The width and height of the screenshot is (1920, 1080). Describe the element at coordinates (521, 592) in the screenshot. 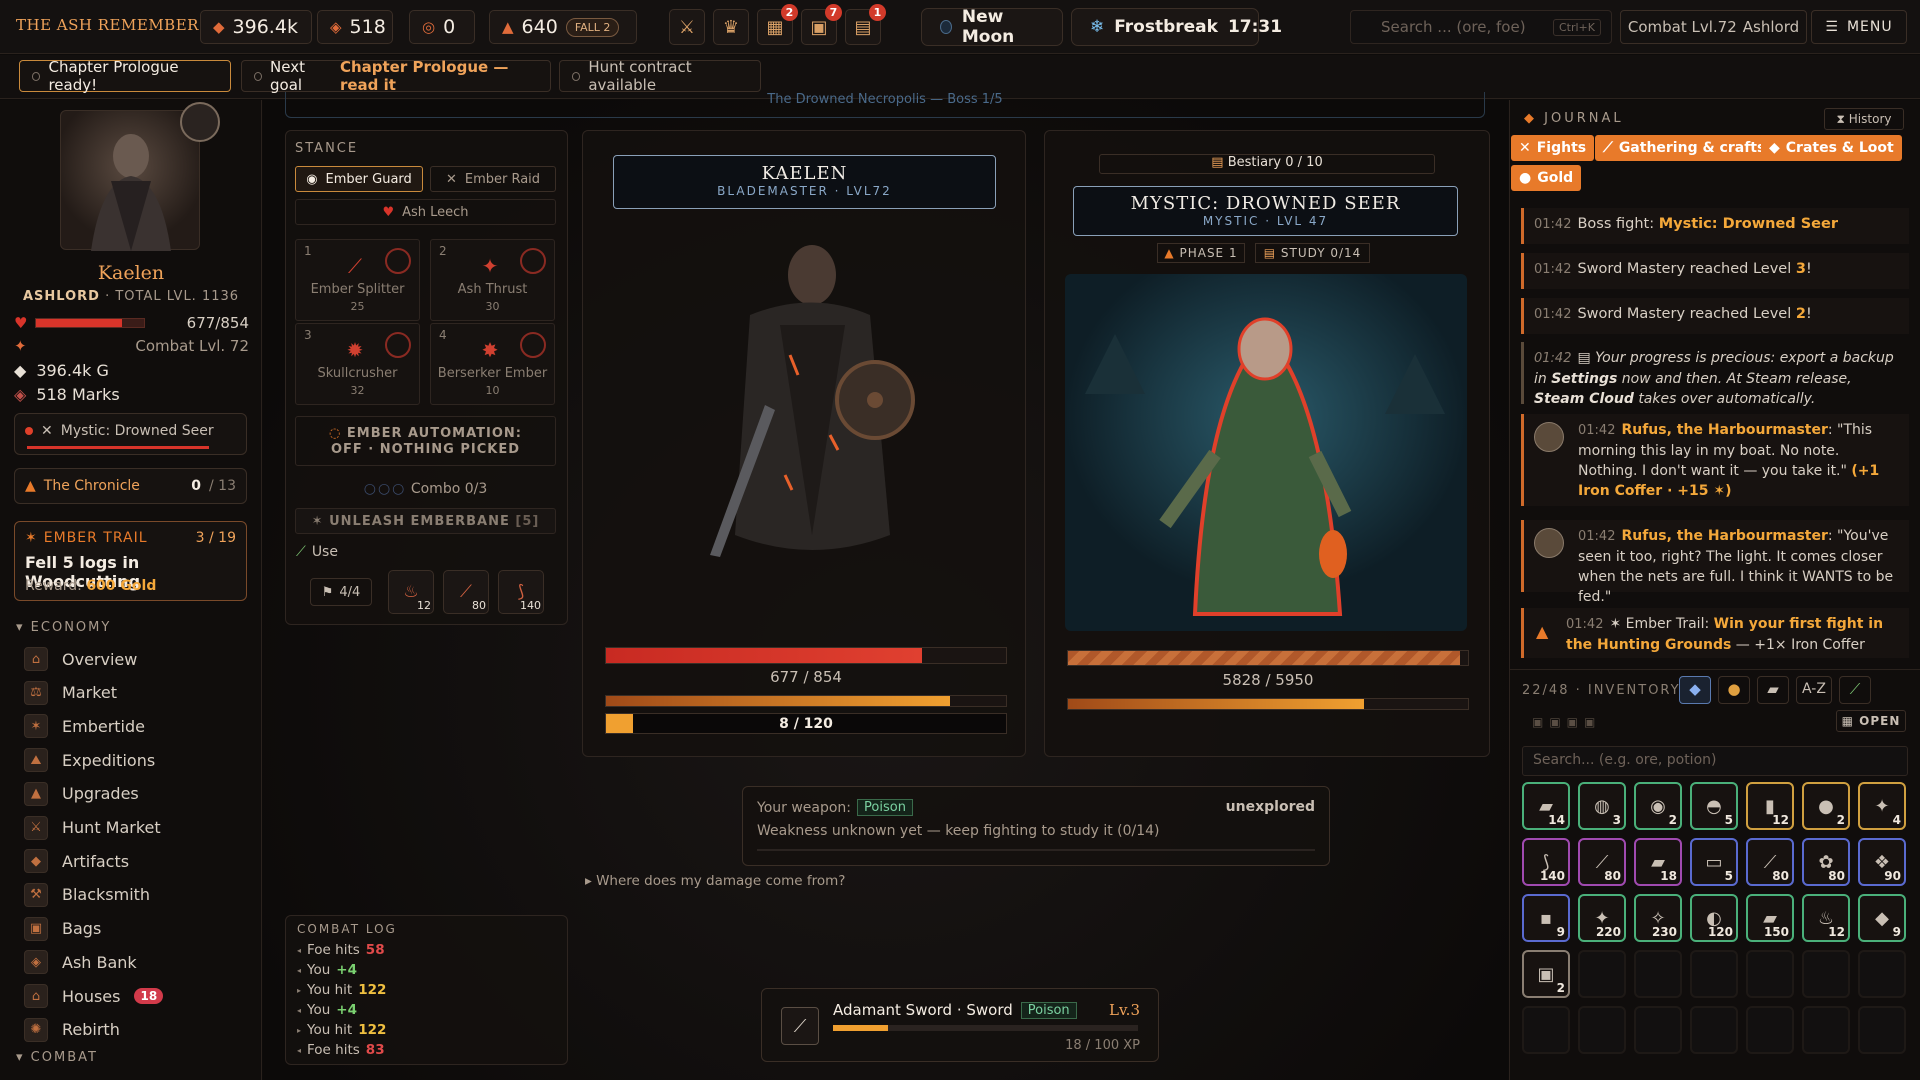

I see `consumable-slot: ⟆ 140` at that location.